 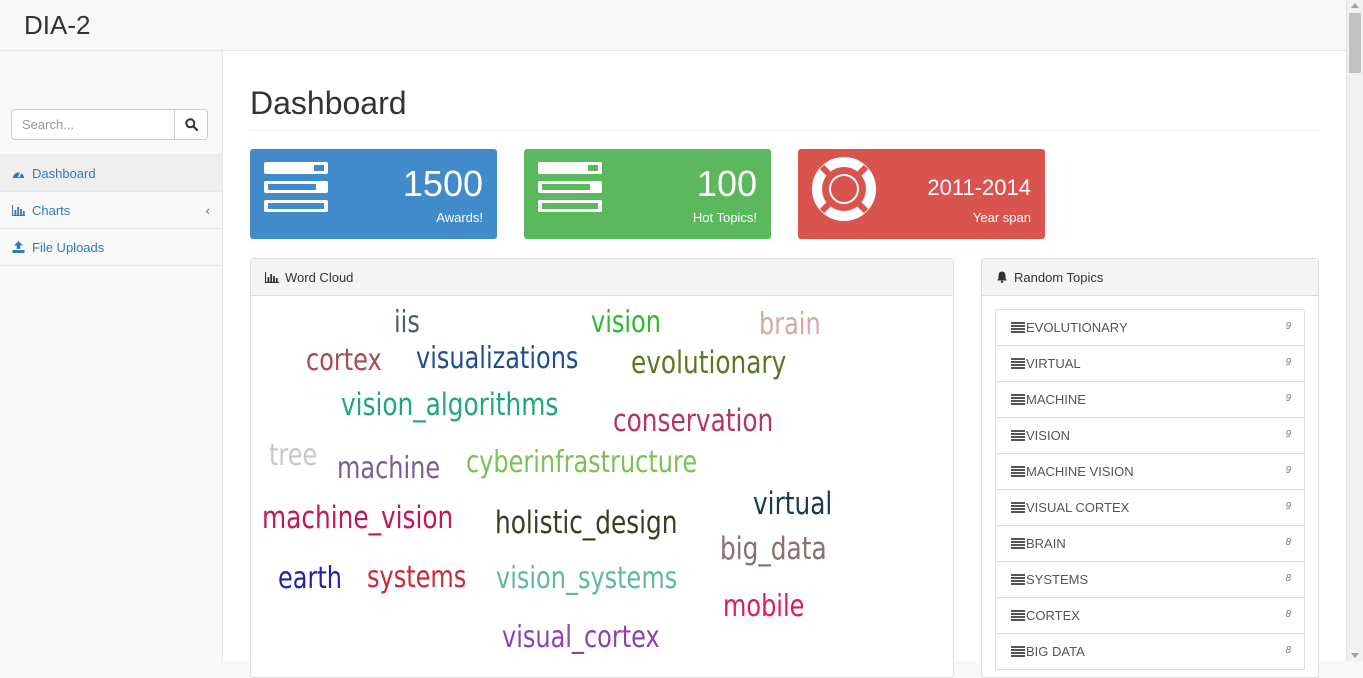 I want to click on topic-label: MACHINE VISION, so click(x=1080, y=471).